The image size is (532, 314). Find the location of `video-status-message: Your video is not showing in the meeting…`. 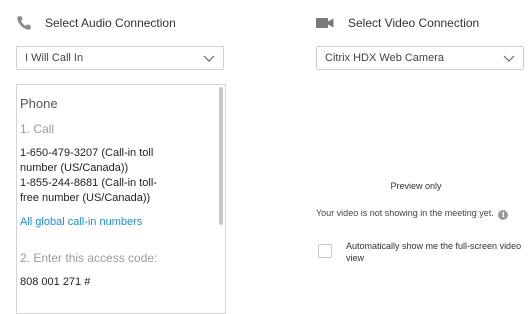

video-status-message: Your video is not showing in the meeting… is located at coordinates (421, 213).